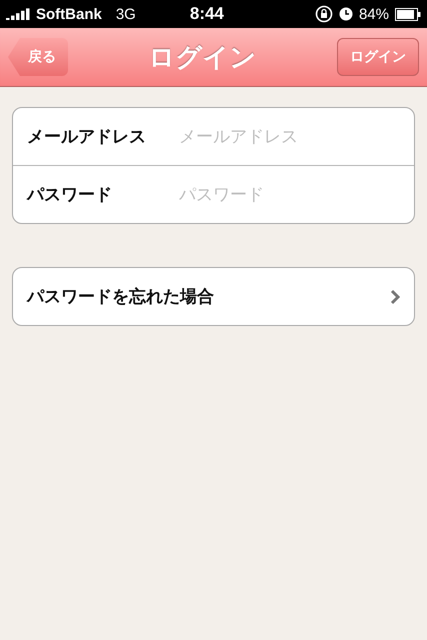  I want to click on back-button: 戻る, so click(38, 57).